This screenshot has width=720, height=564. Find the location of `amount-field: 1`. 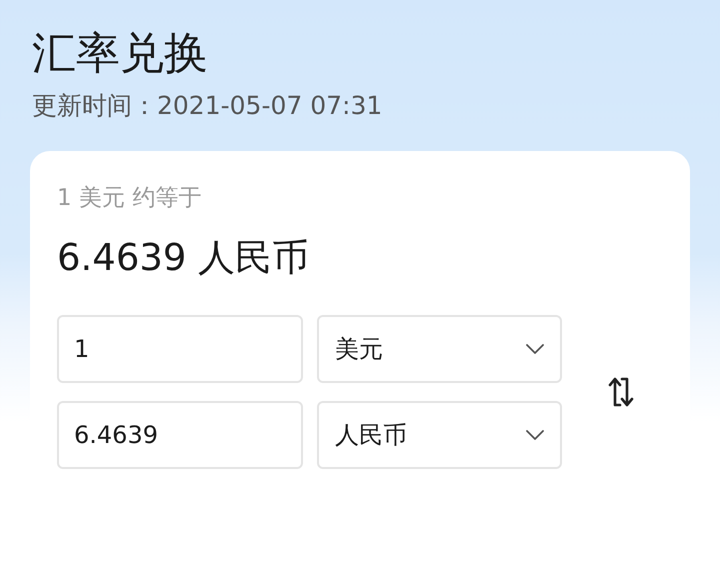

amount-field: 1 is located at coordinates (180, 348).